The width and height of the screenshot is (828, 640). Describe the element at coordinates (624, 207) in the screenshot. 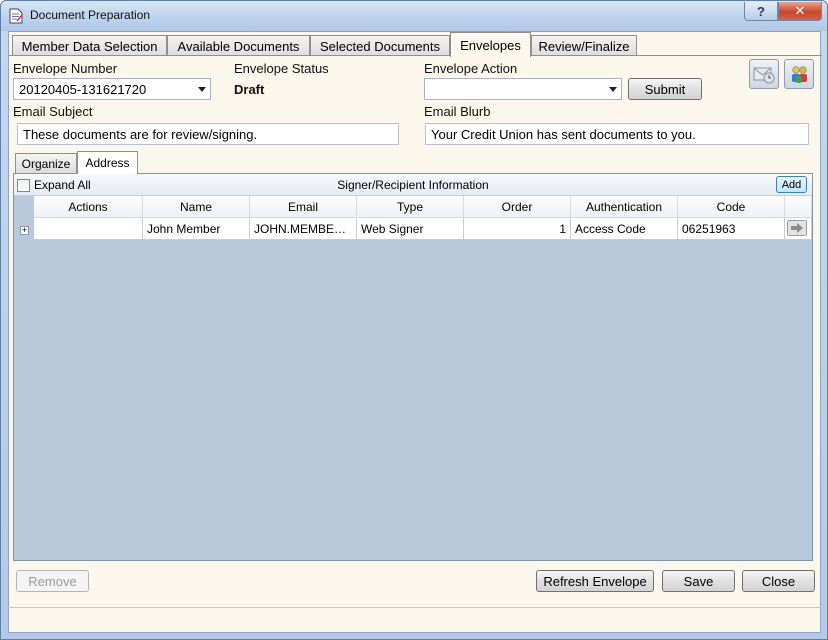

I see `column-header-authentication: Authentication` at that location.